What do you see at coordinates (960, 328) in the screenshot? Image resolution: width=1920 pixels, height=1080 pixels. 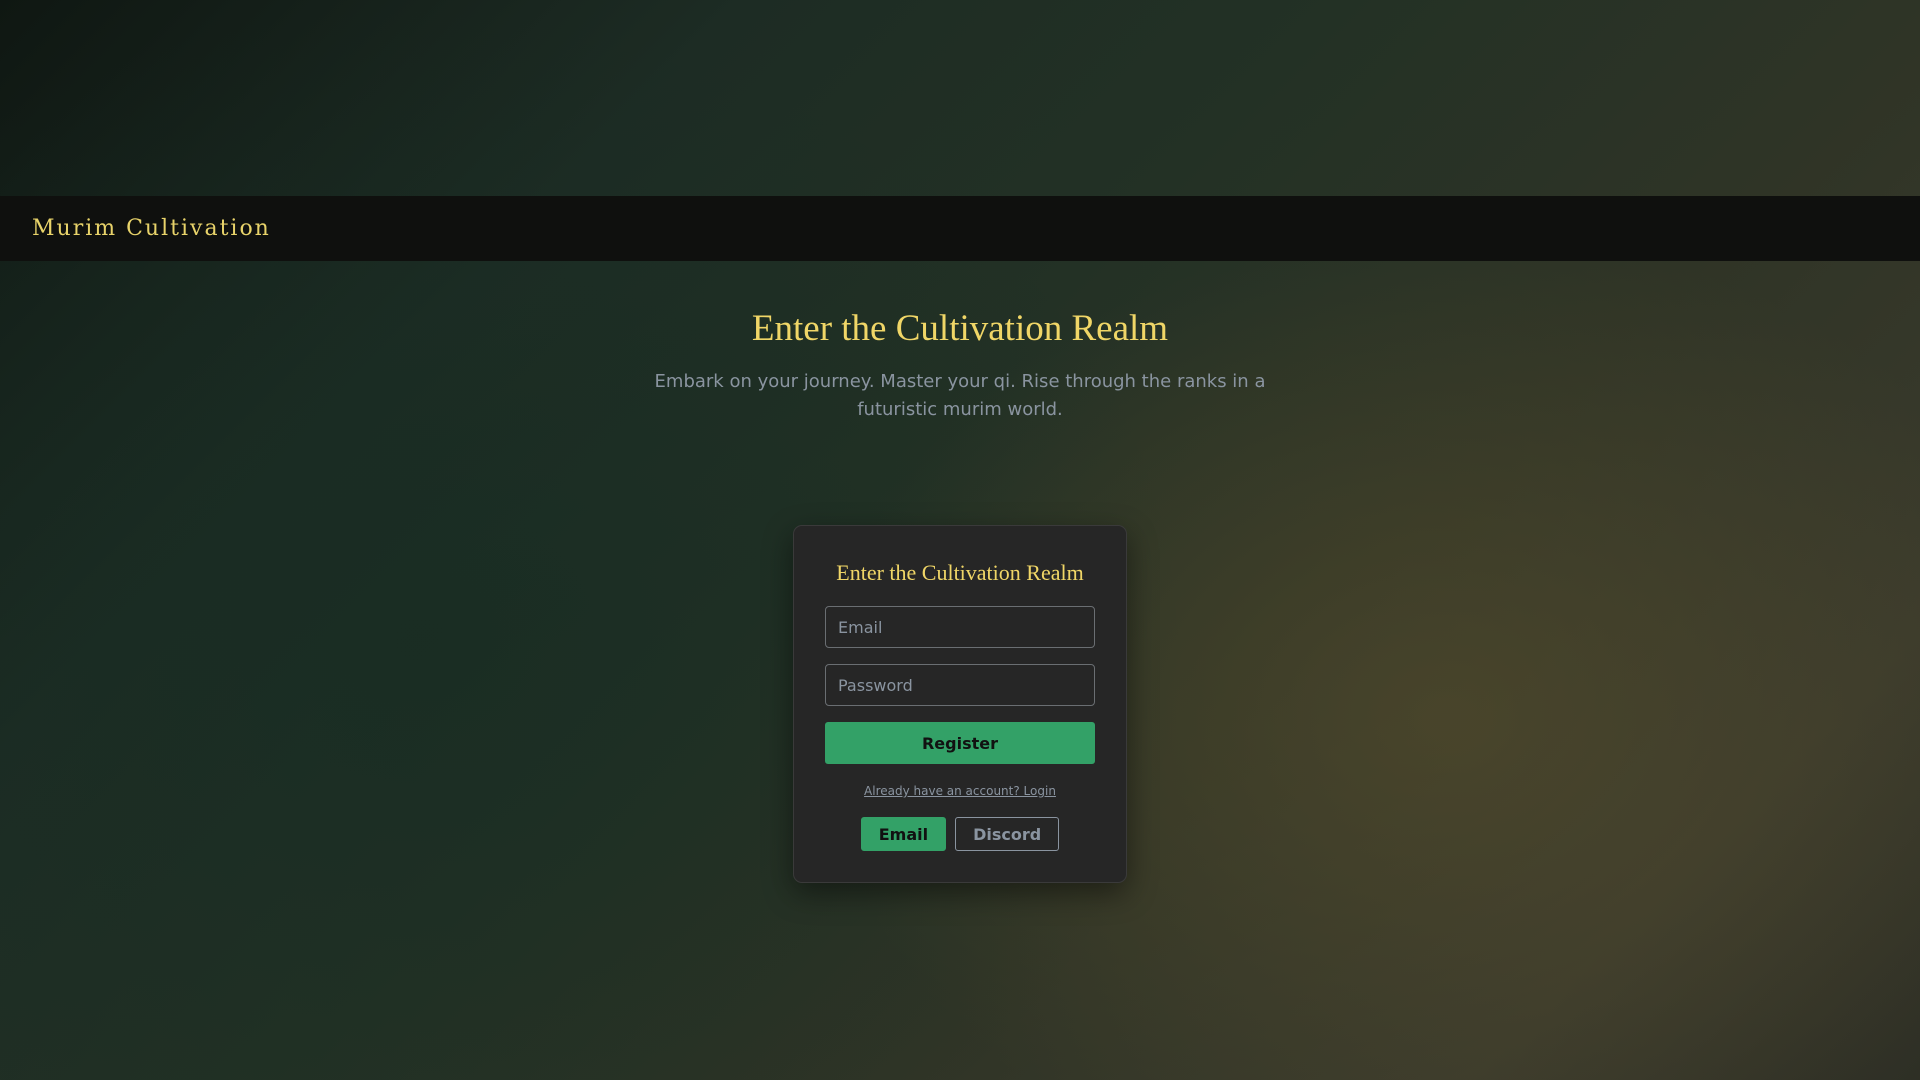 I see `hero-title: Enter the Cultivation Realm` at bounding box center [960, 328].